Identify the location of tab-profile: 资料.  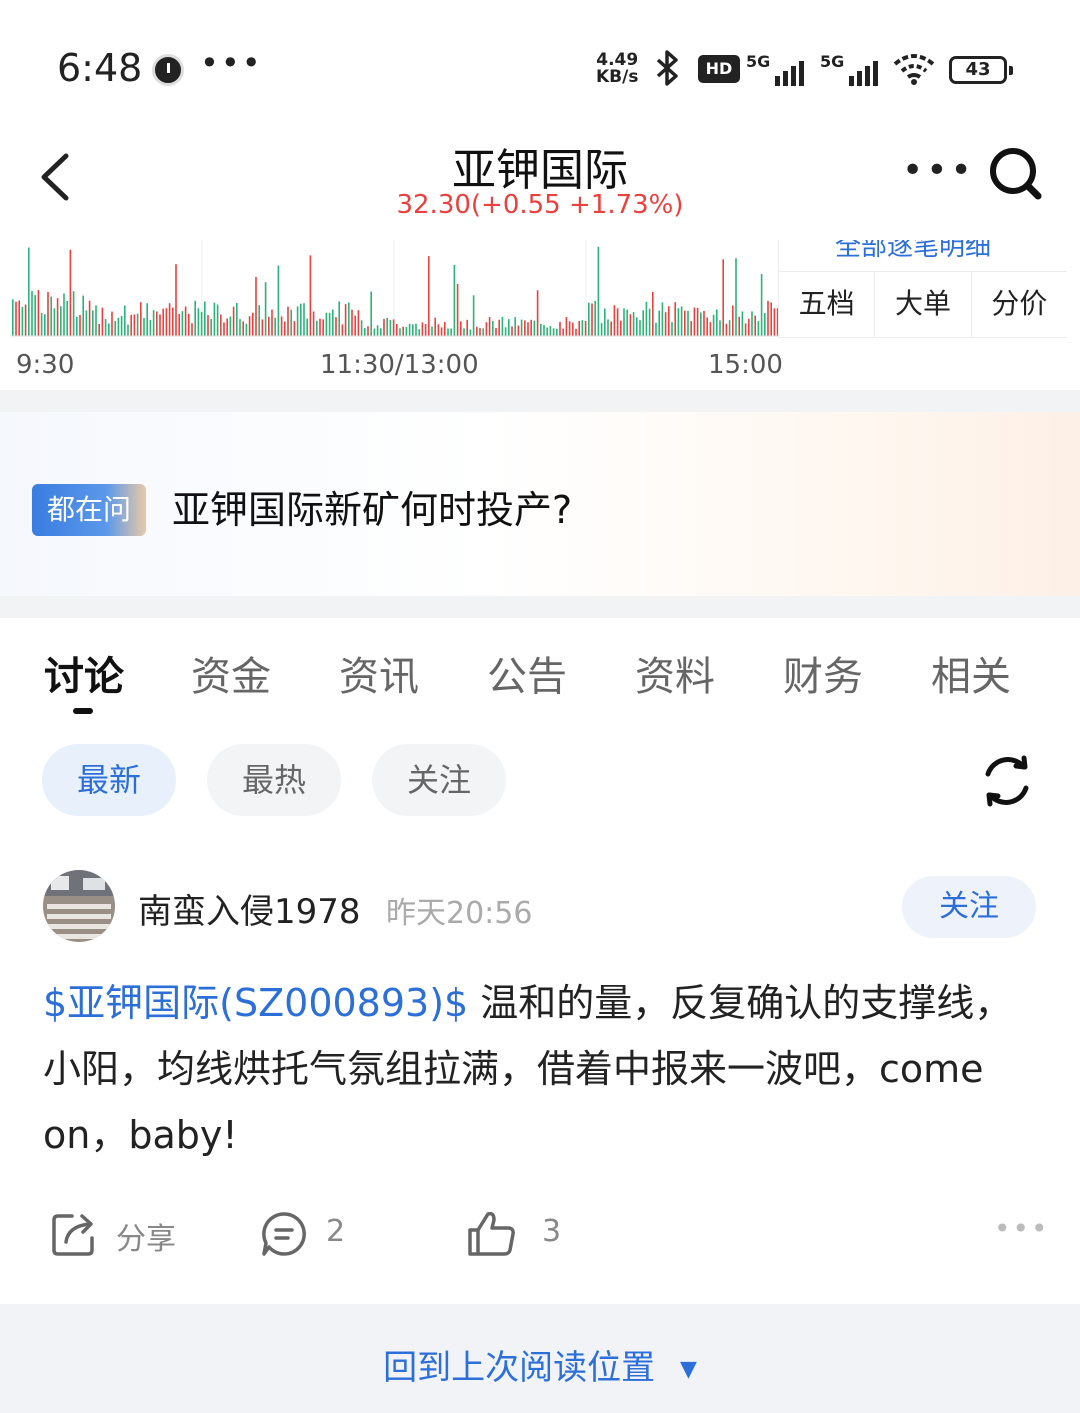
(675, 673).